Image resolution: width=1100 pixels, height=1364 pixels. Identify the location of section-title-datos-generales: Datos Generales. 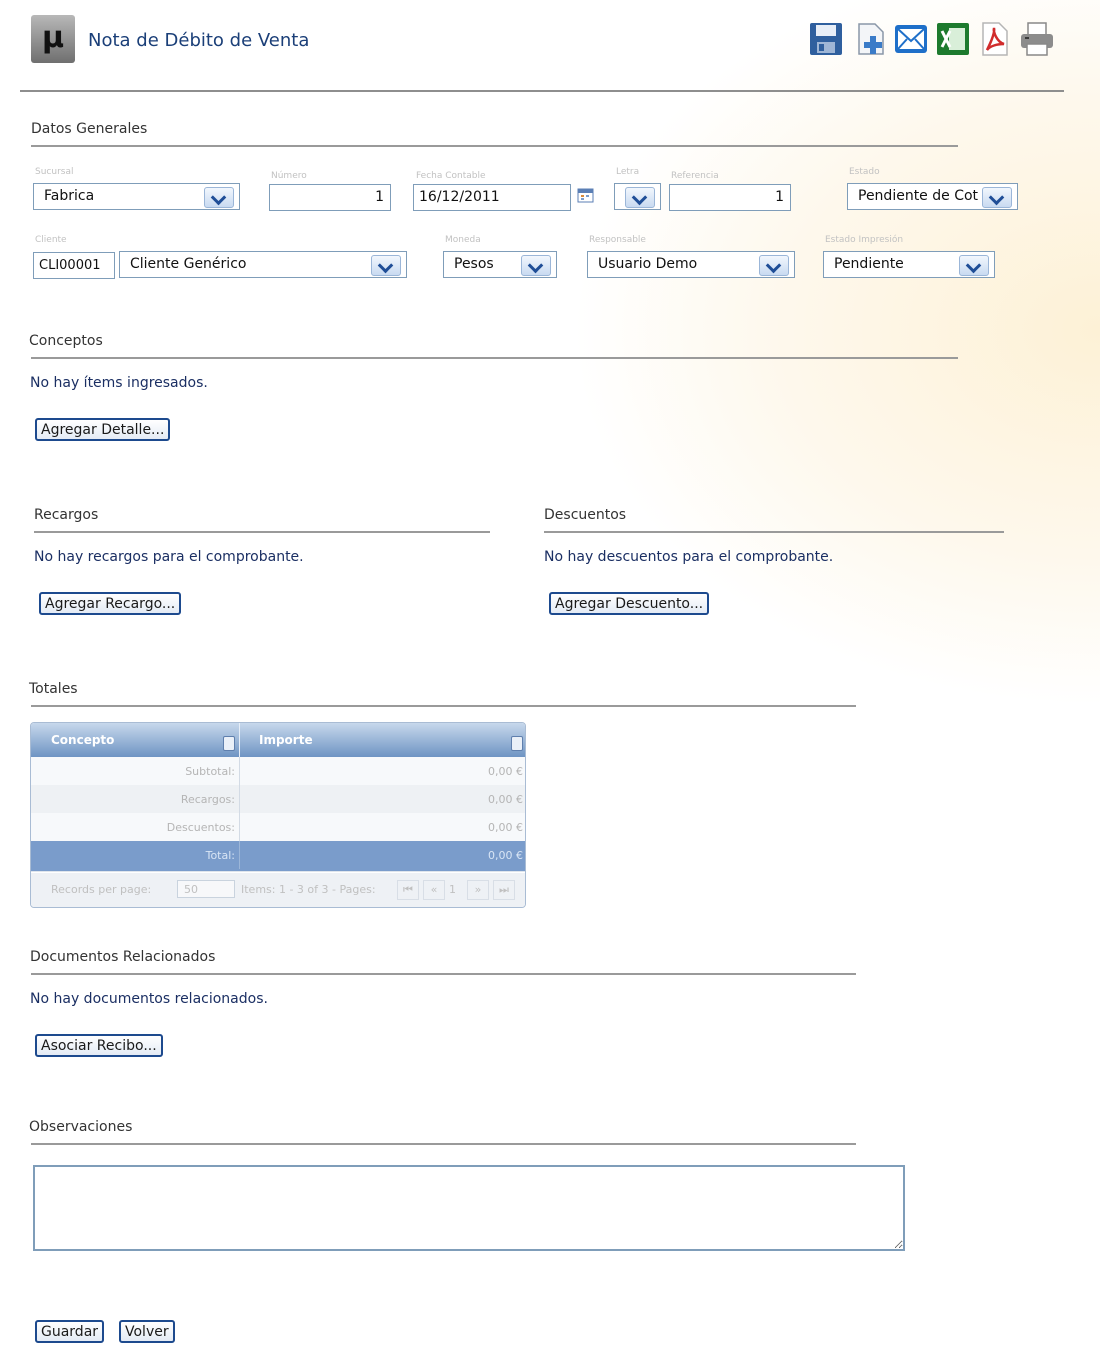
(89, 129).